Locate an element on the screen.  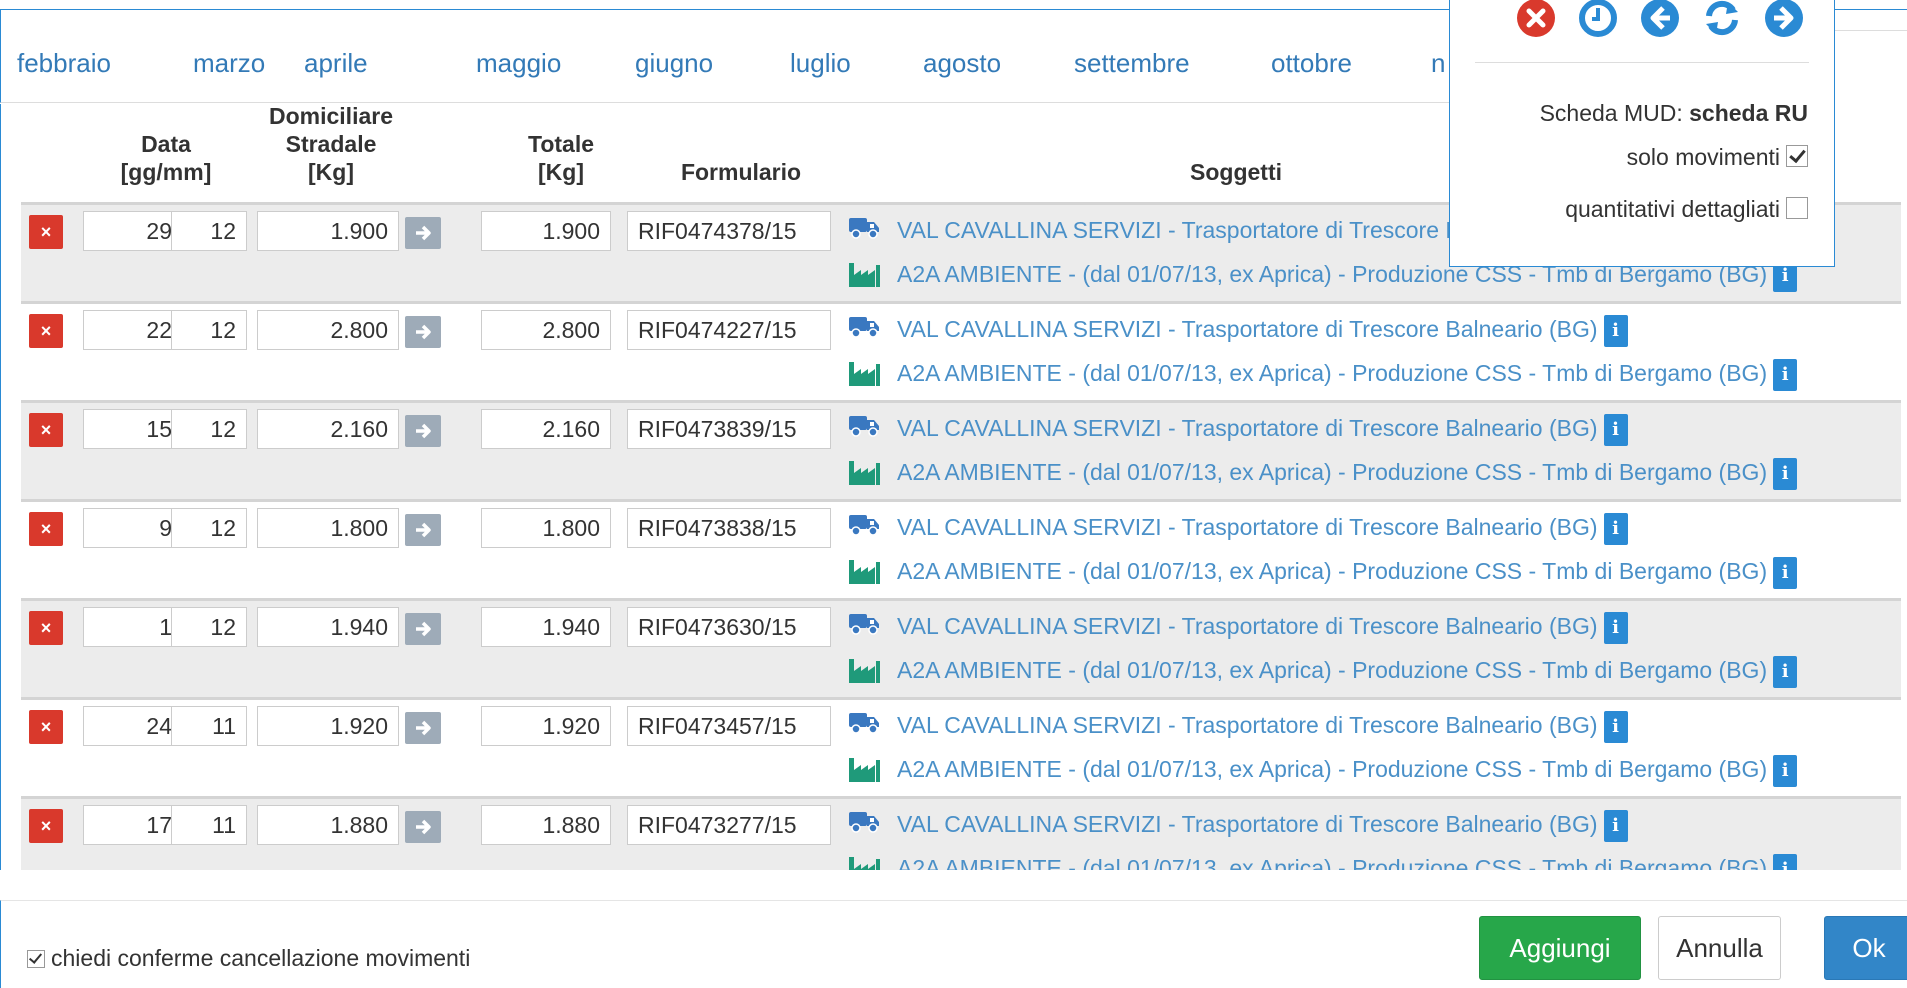
tab-luglio: luglio is located at coordinates (820, 63).